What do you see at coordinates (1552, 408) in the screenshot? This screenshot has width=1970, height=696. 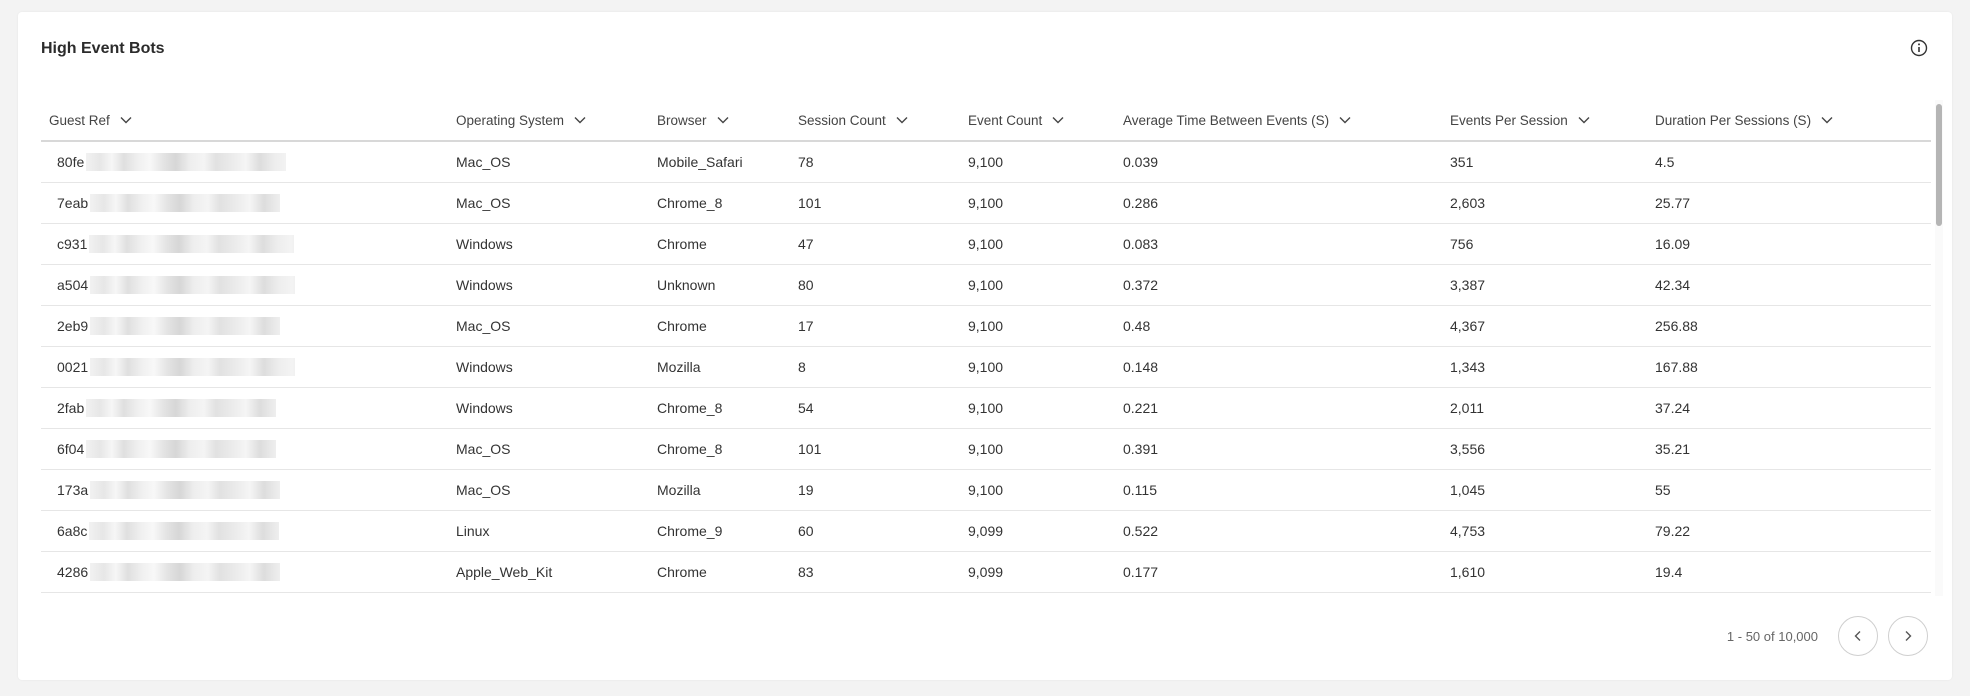 I see `events-per-session-cell: 2,011` at bounding box center [1552, 408].